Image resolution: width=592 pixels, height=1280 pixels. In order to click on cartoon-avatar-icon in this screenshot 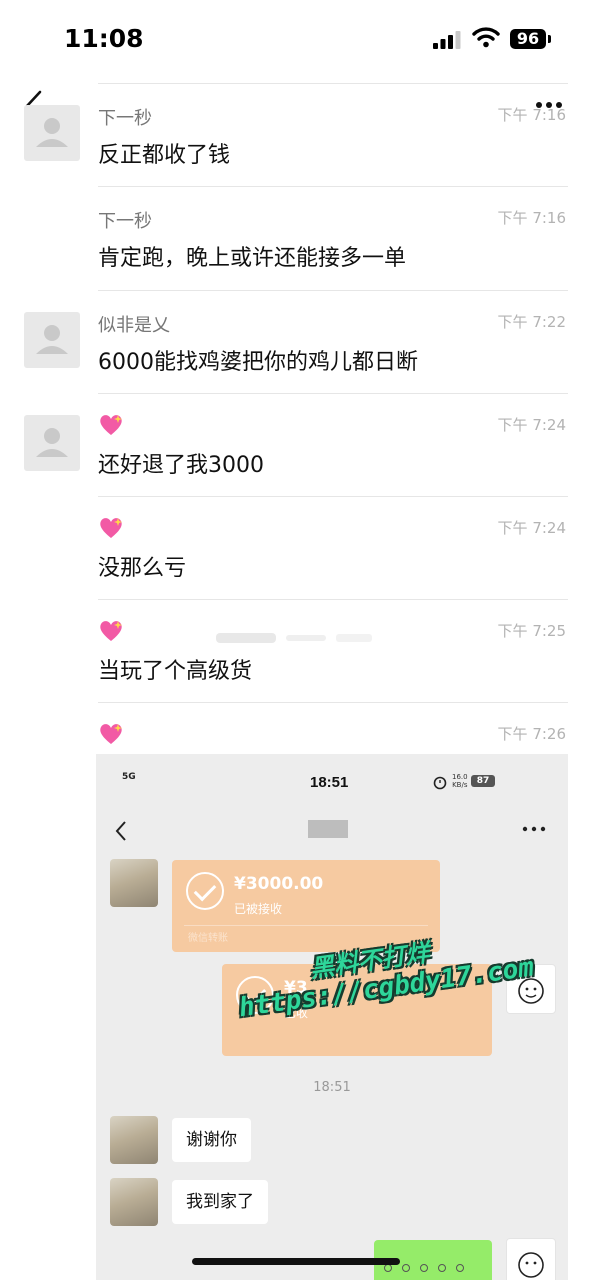, I will do `click(531, 1265)`.